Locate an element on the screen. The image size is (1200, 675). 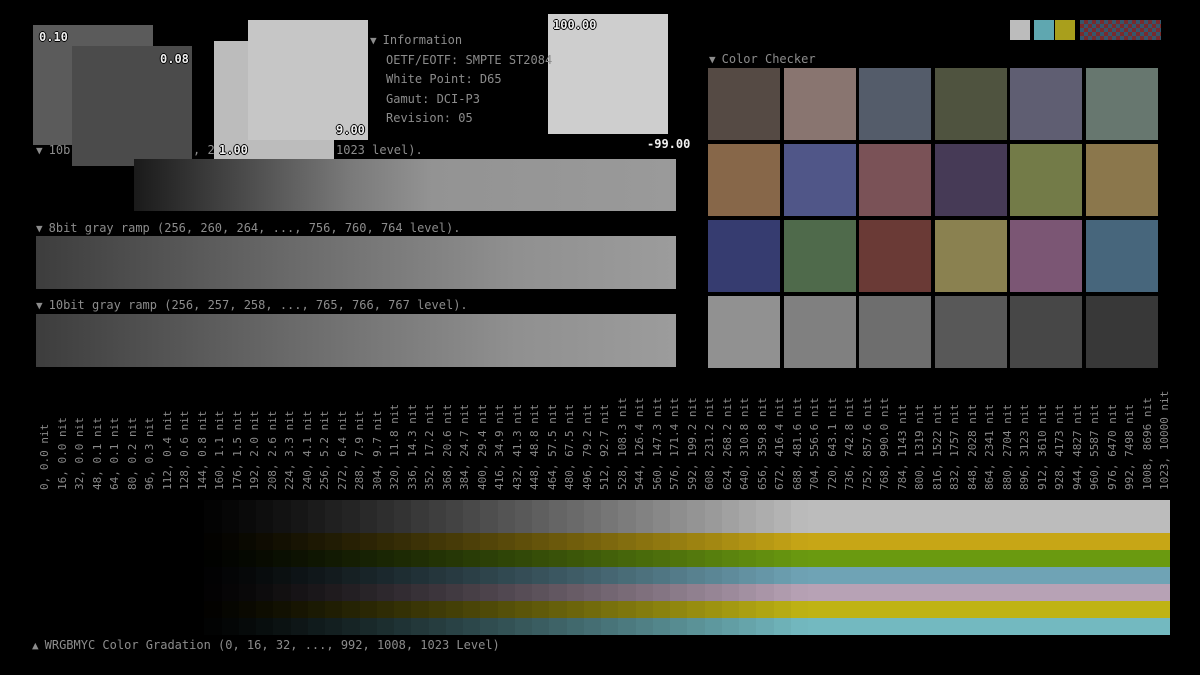
nit-label: 80, 0.2 nit is located at coordinates (132, 453).